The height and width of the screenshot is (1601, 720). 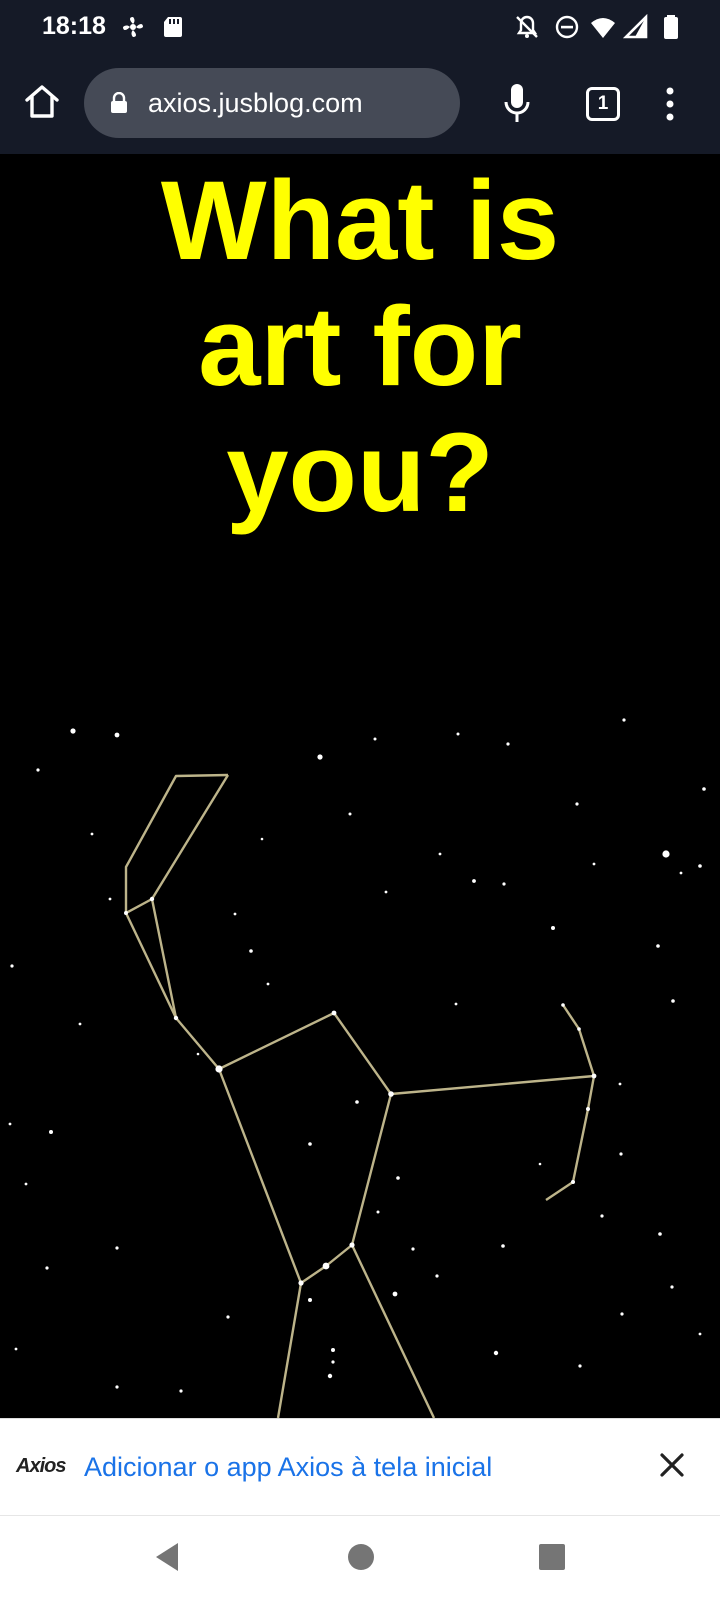 I want to click on back-icon, so click(x=167, y=1557).